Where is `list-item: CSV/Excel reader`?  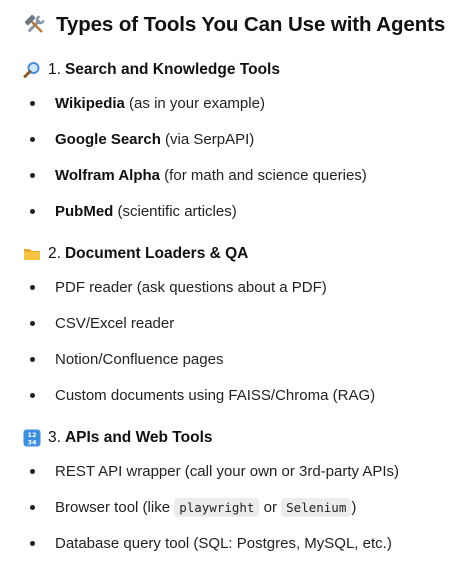
list-item: CSV/Excel reader is located at coordinates (102, 323).